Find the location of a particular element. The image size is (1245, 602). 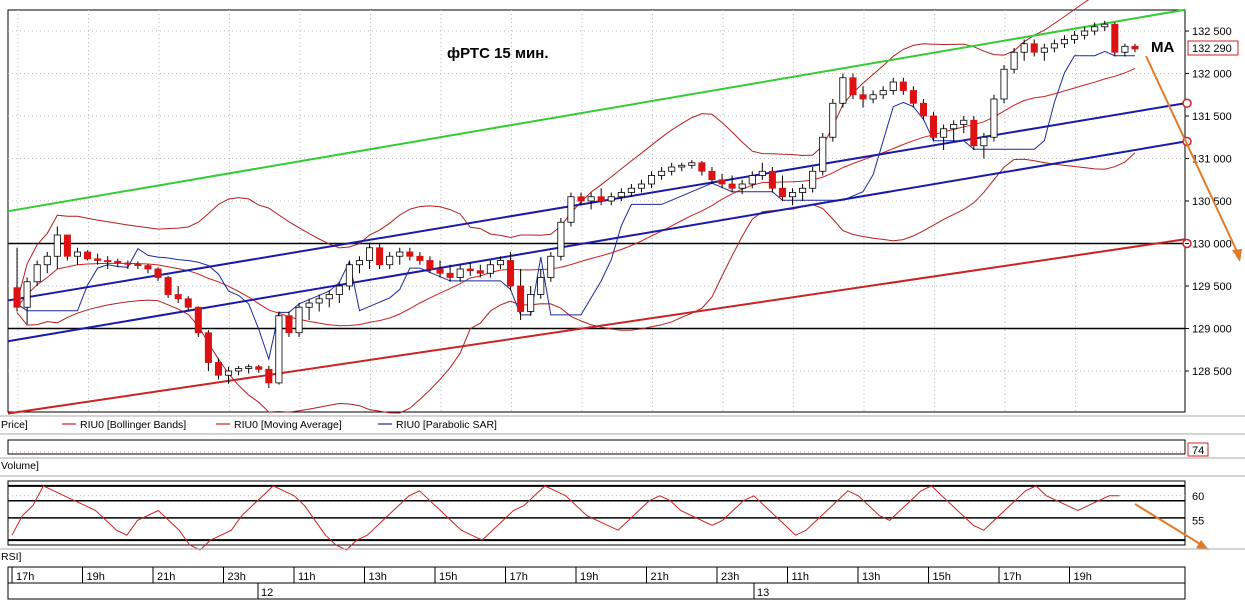

time-label-12: 13h is located at coordinates (871, 577).